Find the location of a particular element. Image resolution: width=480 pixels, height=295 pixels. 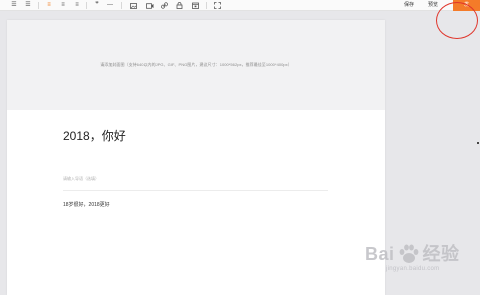

summary-input: 请输入导语（选填） is located at coordinates (81, 179).